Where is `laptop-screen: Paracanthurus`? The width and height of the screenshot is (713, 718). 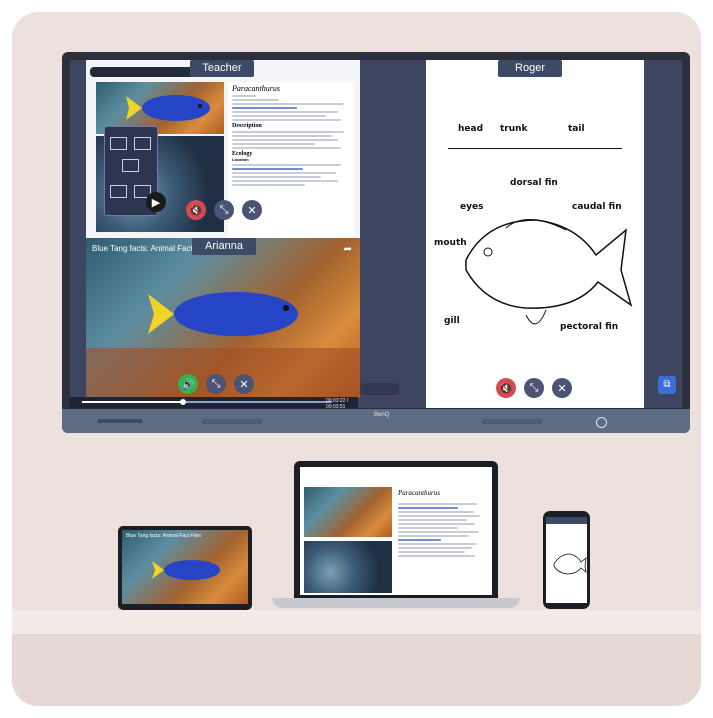
laptop-screen: Paracanthurus is located at coordinates (396, 531).